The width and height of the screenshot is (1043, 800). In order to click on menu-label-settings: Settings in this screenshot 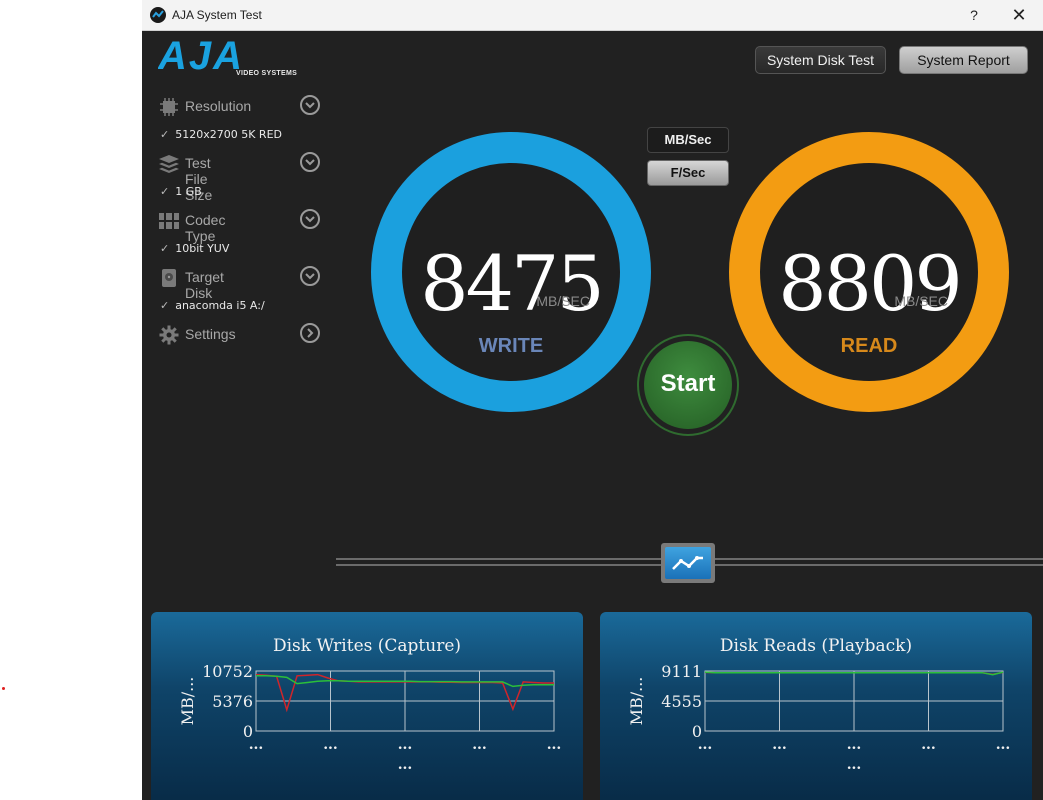, I will do `click(210, 334)`.